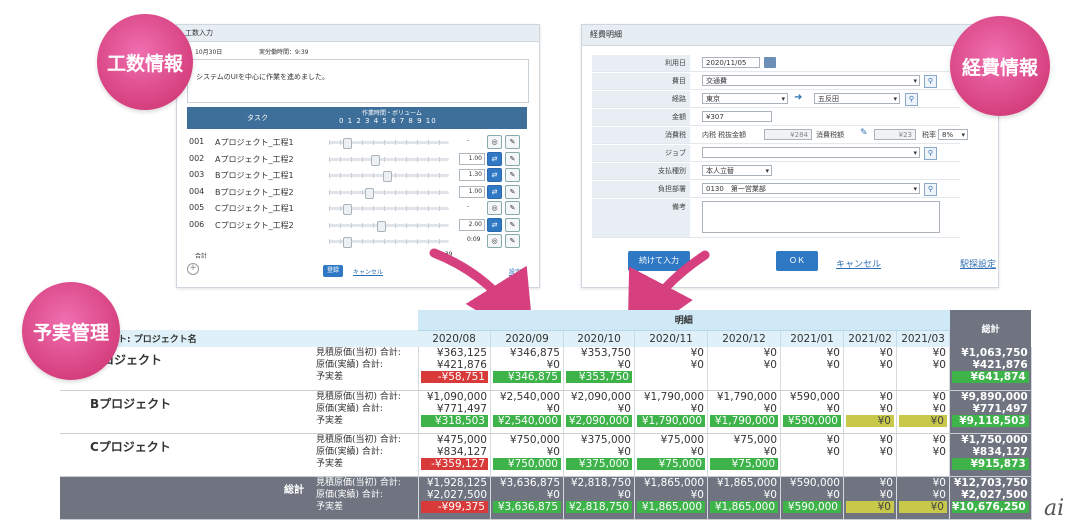 This screenshot has height=529, width=1077. I want to click on expense-info-bubble: 経費情報, so click(1000, 66).